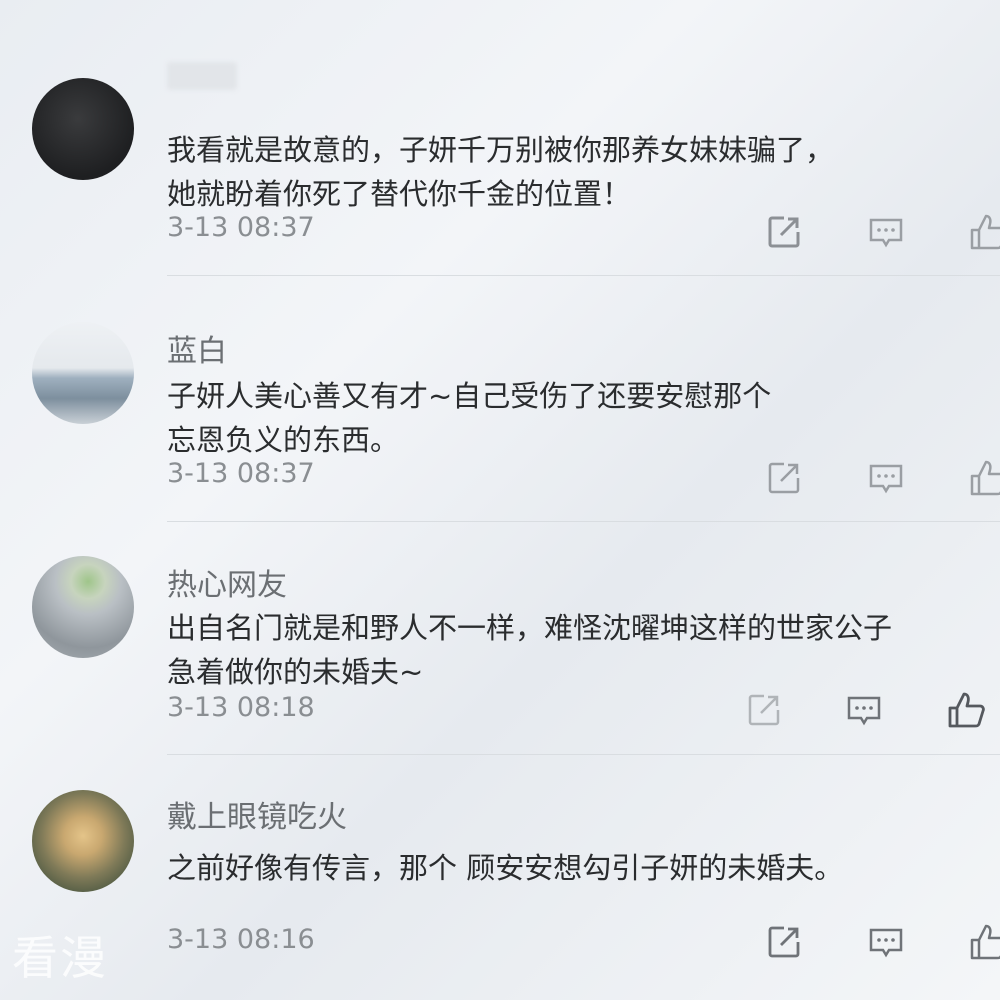 Image resolution: width=1000 pixels, height=1000 pixels. I want to click on username, so click(202, 76).